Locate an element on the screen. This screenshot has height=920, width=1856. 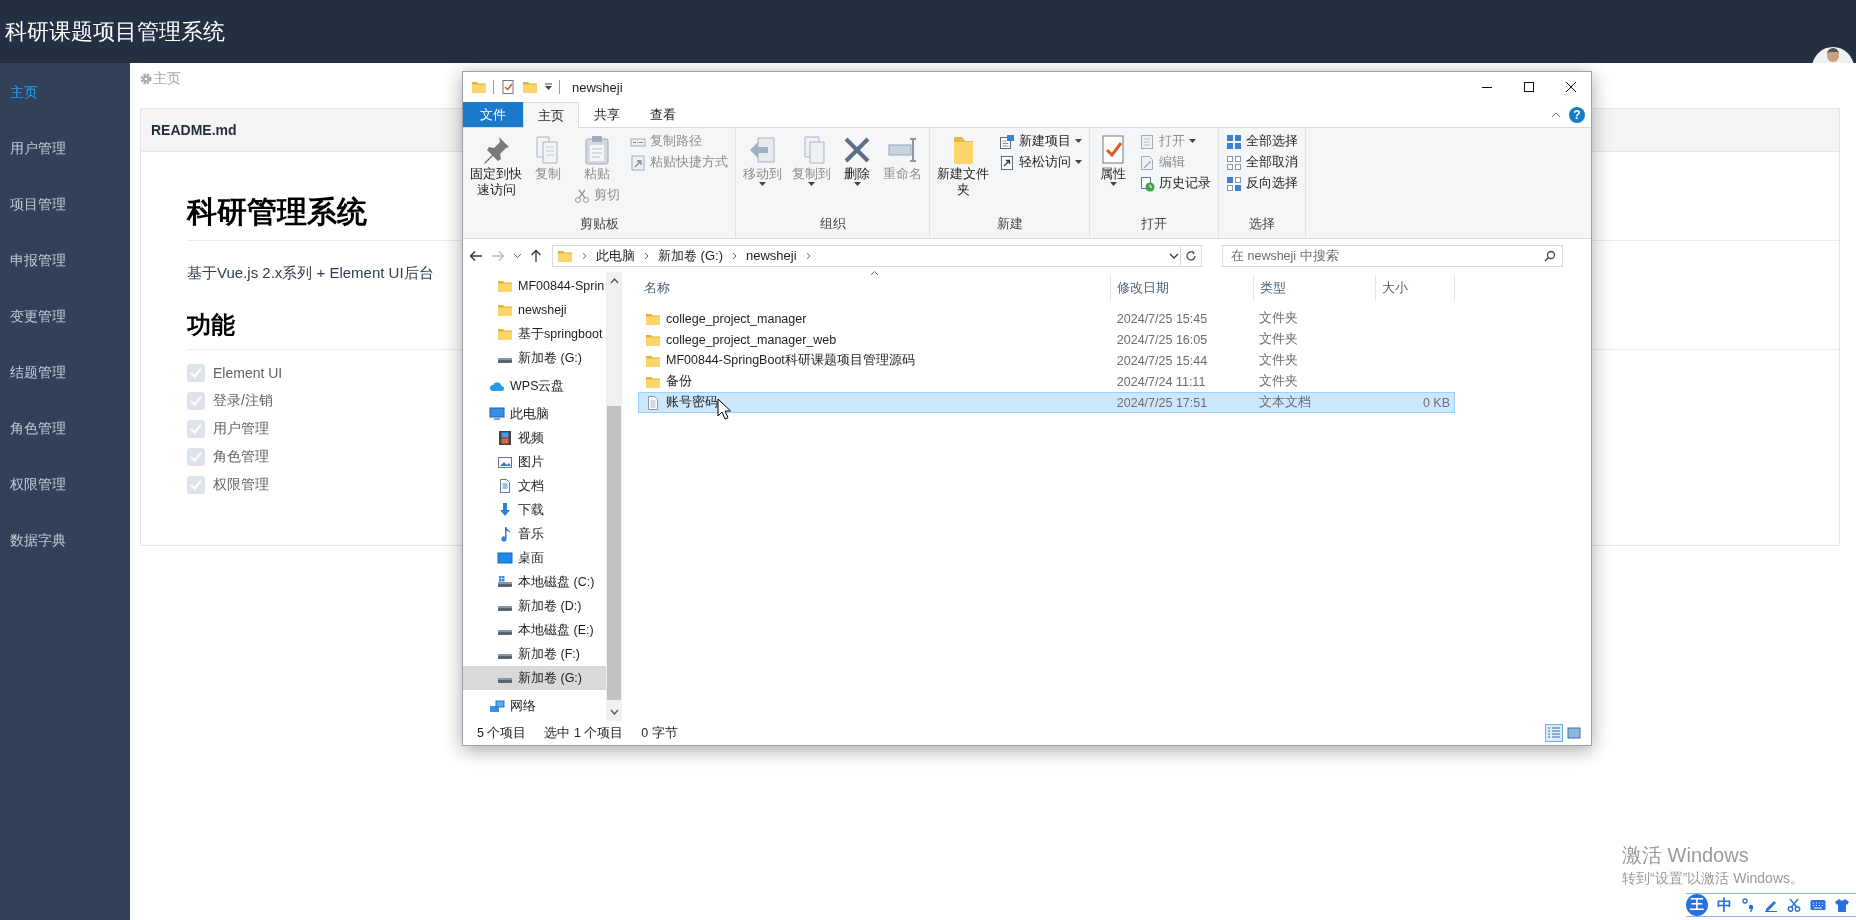
nav-item: 本地磁盘 (E:) is located at coordinates (534, 630).